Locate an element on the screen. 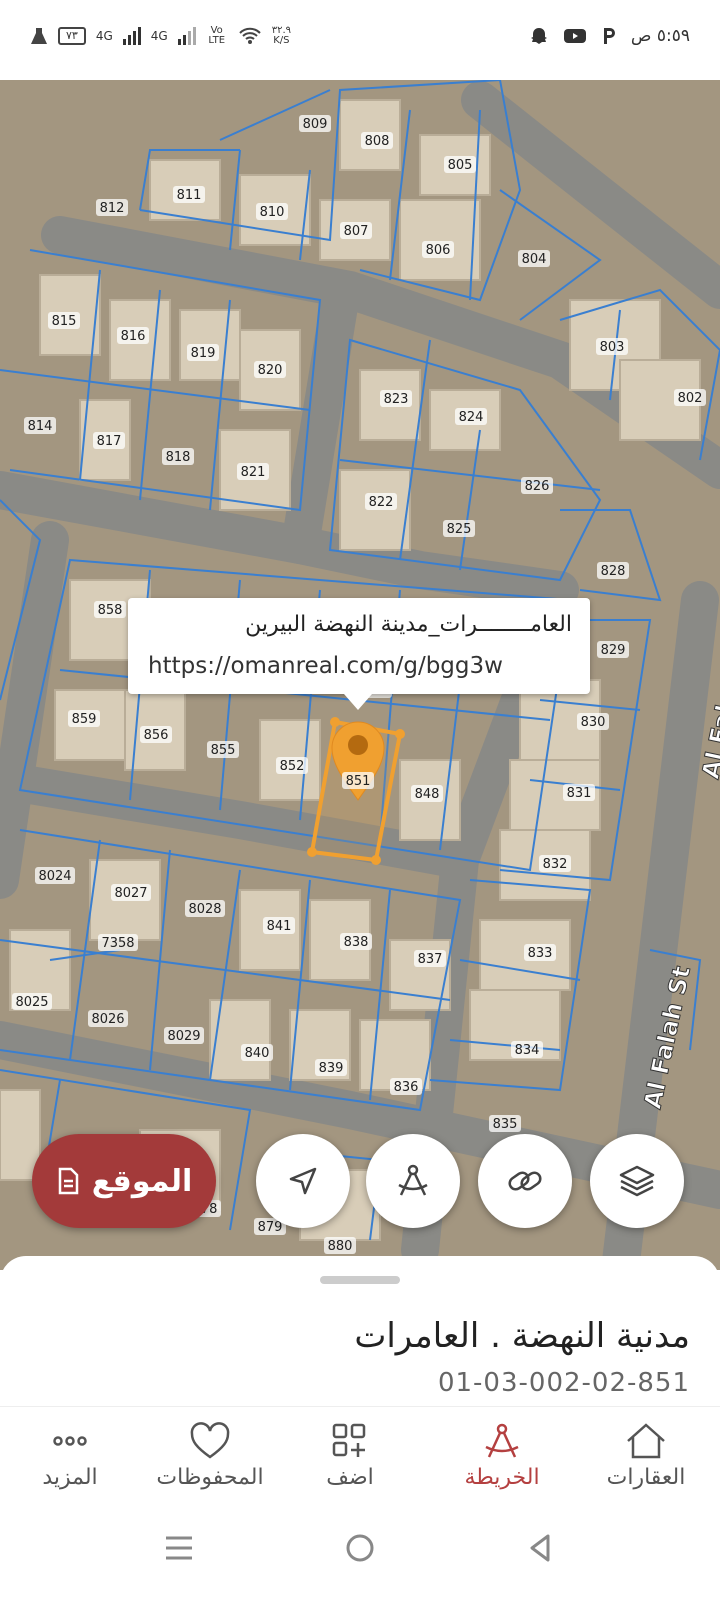  parcel-label: 859 is located at coordinates (84, 719).